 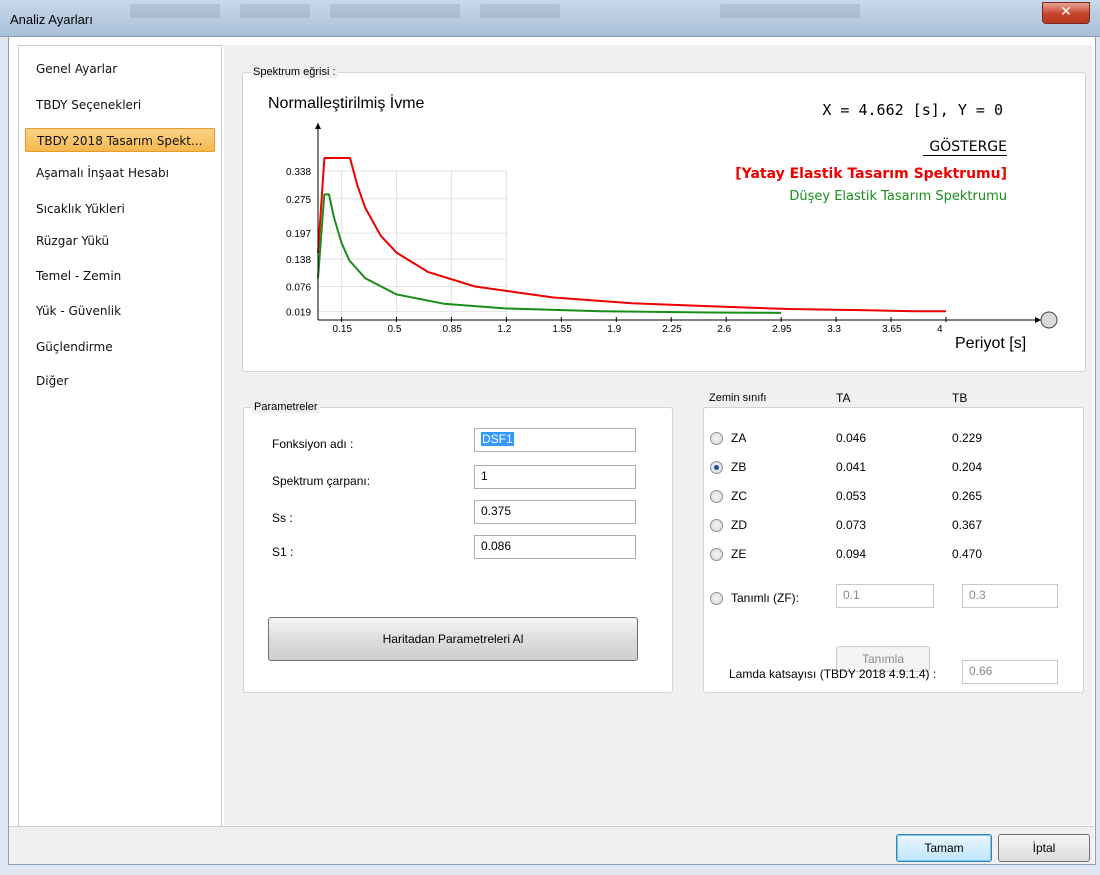 What do you see at coordinates (555, 547) in the screenshot?
I see `s1-input: 0.086` at bounding box center [555, 547].